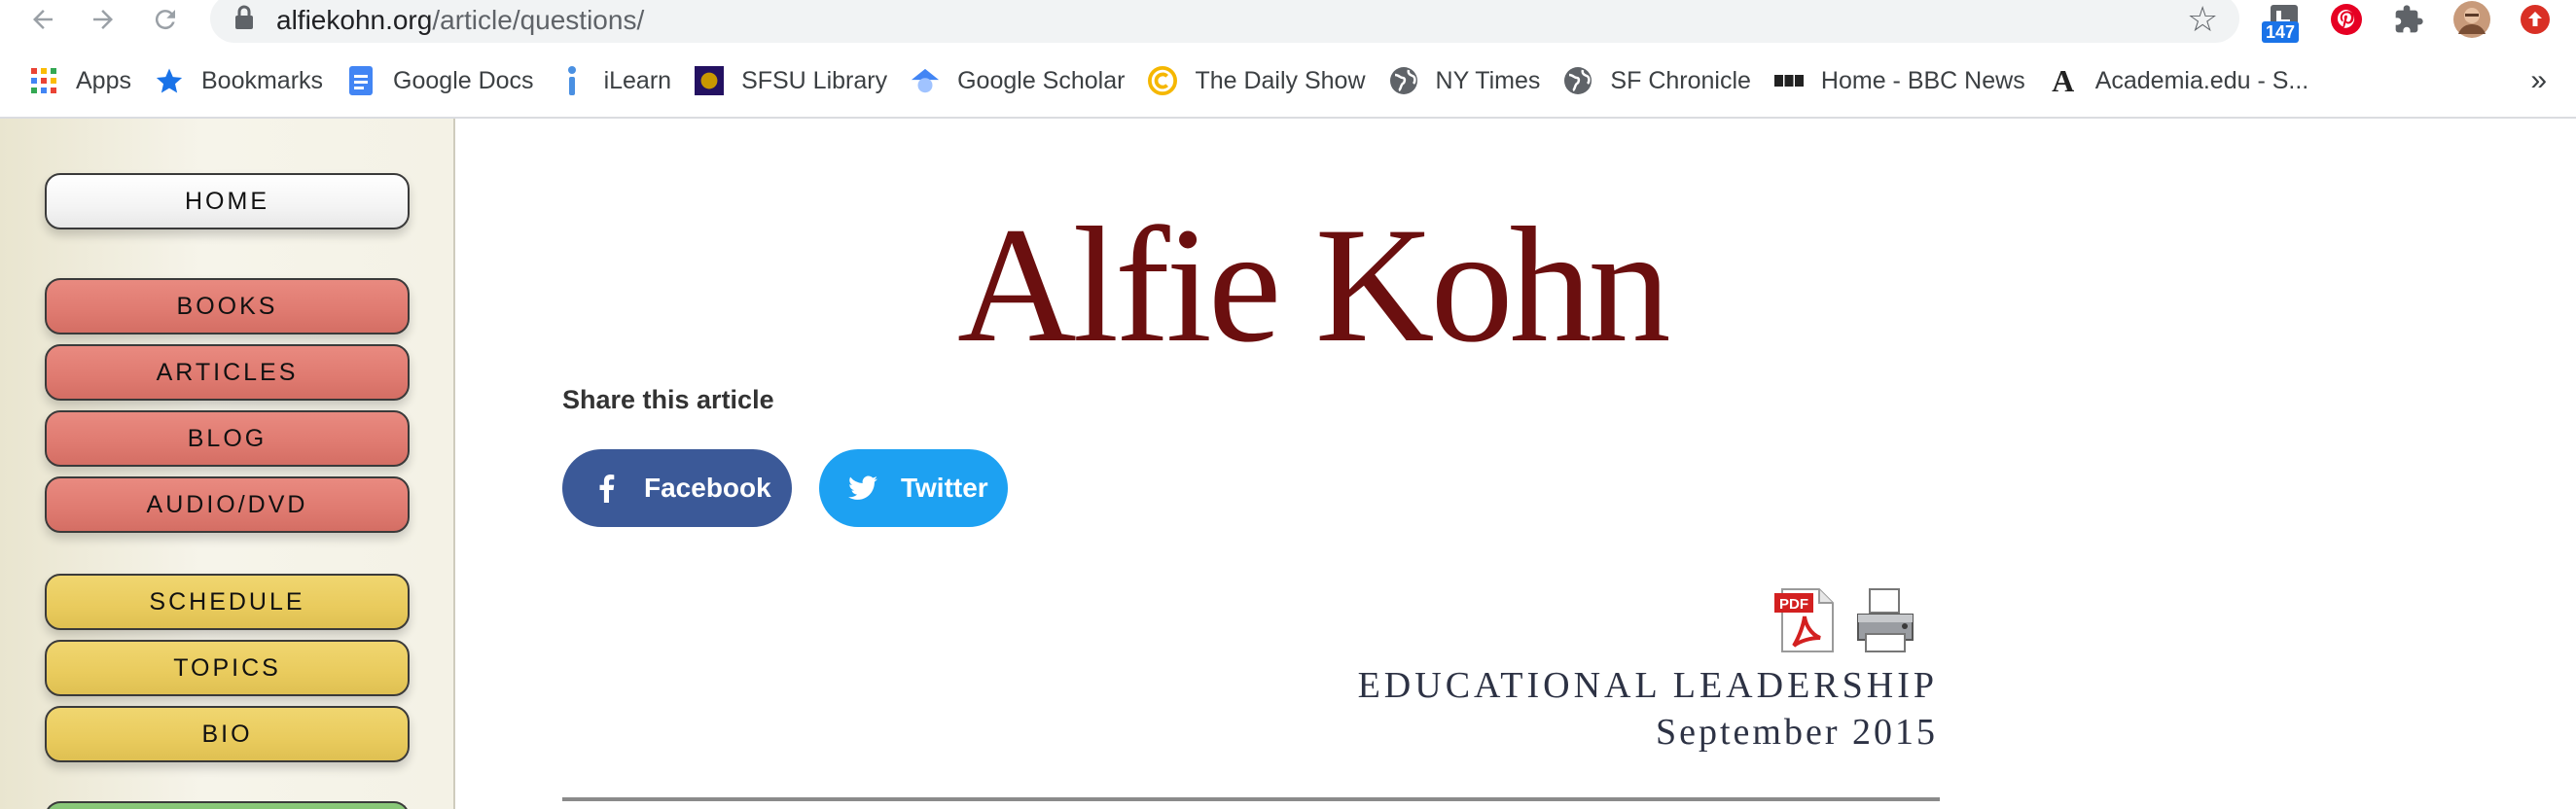 The height and width of the screenshot is (809, 2576). What do you see at coordinates (227, 504) in the screenshot?
I see `nav-audio-dvd-button: AUDIO/DVD` at bounding box center [227, 504].